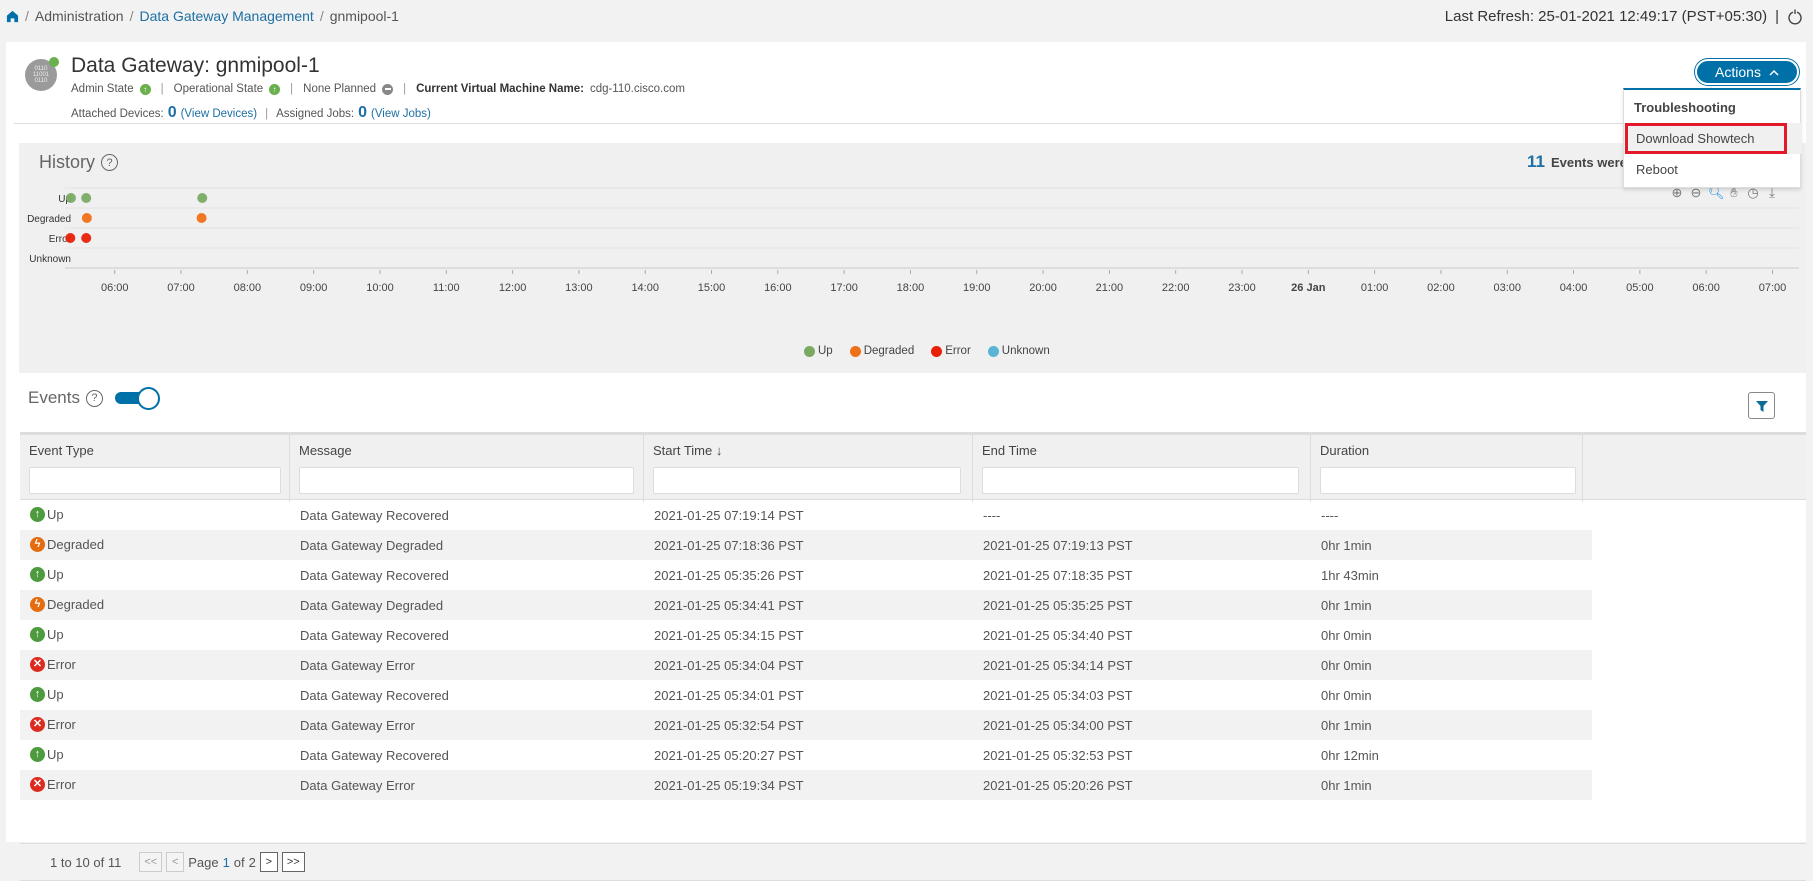  What do you see at coordinates (977, 288) in the screenshot?
I see `x-tick-label: 19:00` at bounding box center [977, 288].